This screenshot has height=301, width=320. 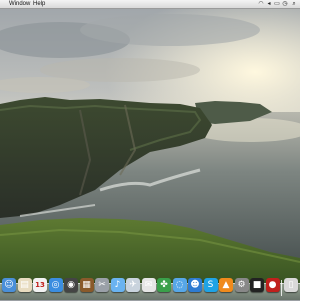 I want to click on wifi-icon: ◠, so click(x=261, y=4).